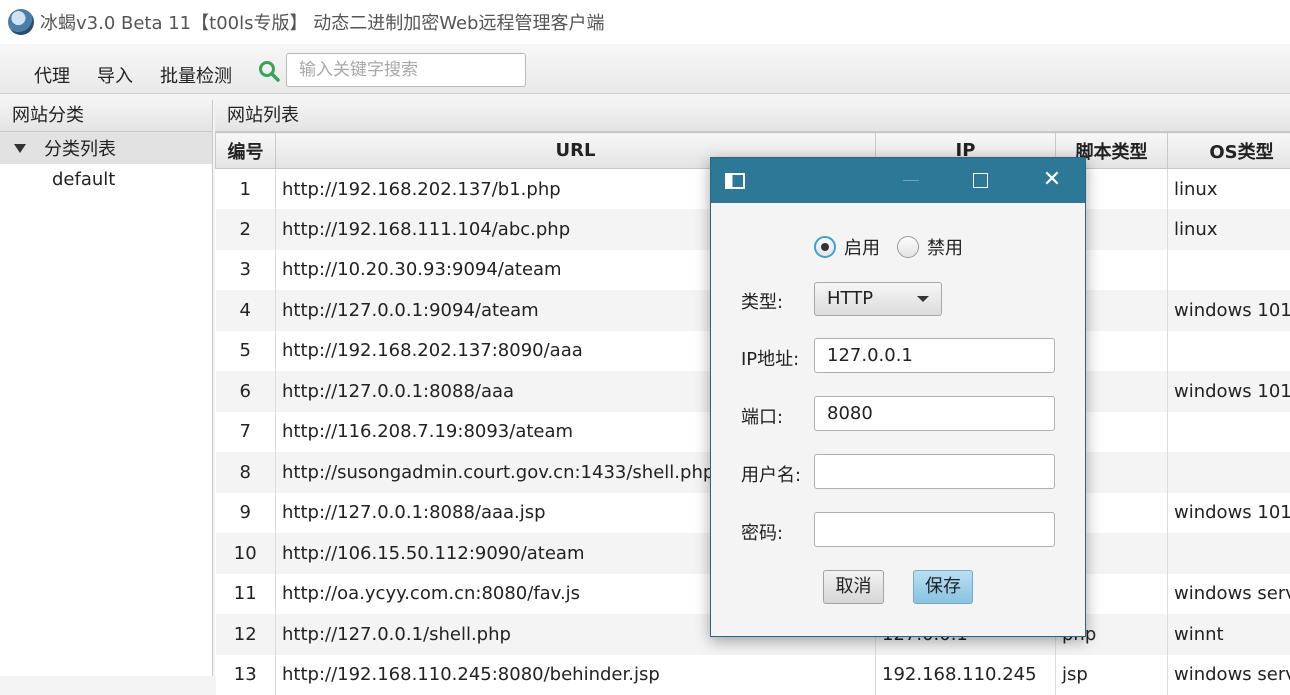 This screenshot has width=1290, height=695. What do you see at coordinates (269, 71) in the screenshot?
I see `search-icon` at bounding box center [269, 71].